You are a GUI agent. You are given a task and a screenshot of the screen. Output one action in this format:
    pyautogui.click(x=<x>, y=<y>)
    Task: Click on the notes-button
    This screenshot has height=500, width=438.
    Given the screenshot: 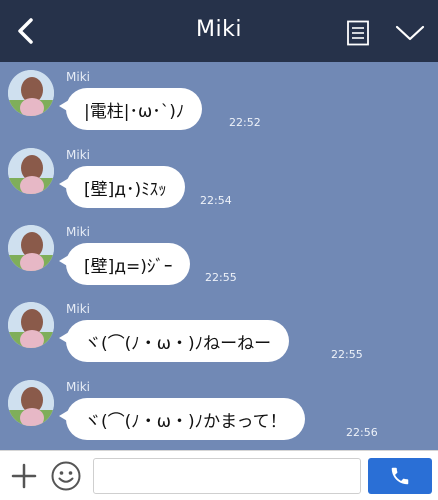 What is the action you would take?
    pyautogui.click(x=358, y=33)
    